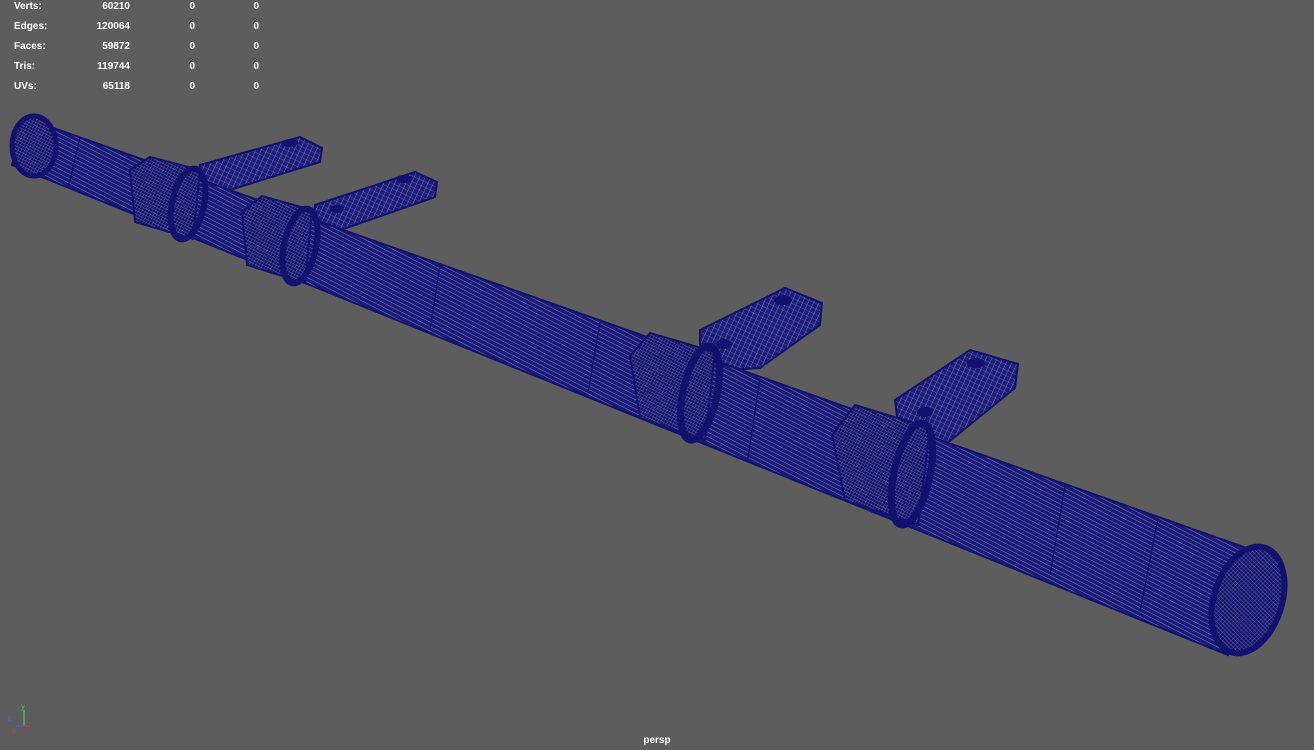 Image resolution: width=1314 pixels, height=750 pixels. I want to click on stat-label: Tris:, so click(25, 66).